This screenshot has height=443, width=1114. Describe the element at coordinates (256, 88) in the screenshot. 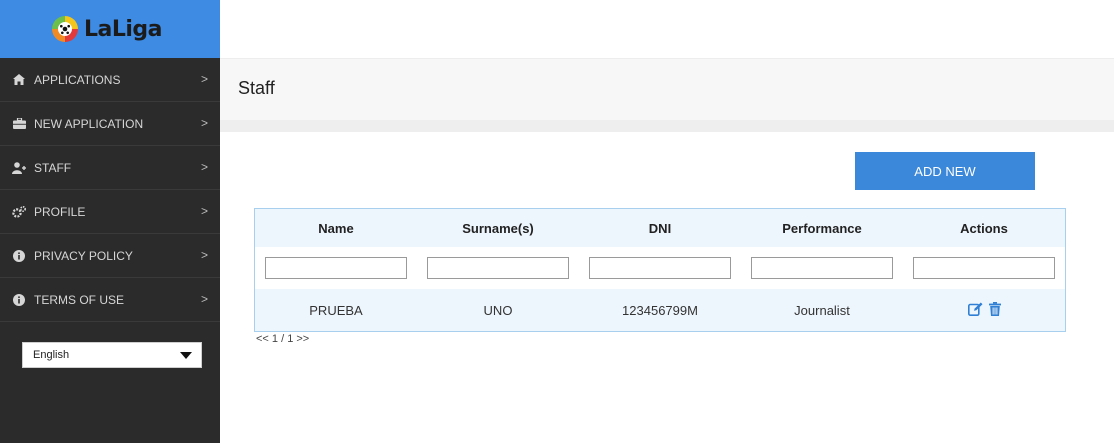

I see `page-title: Staff` at that location.